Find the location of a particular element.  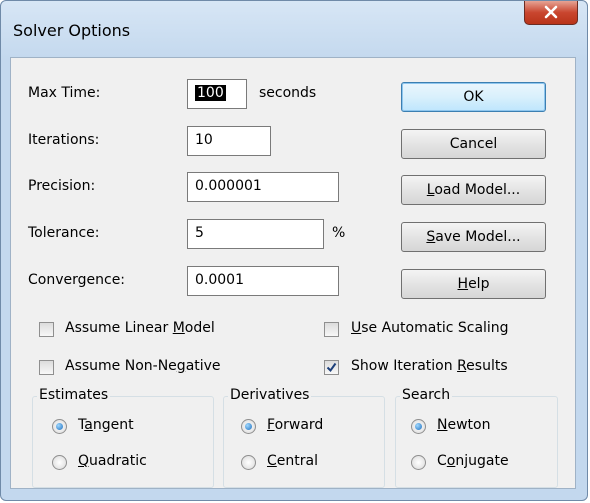

search-group is located at coordinates (476, 442).